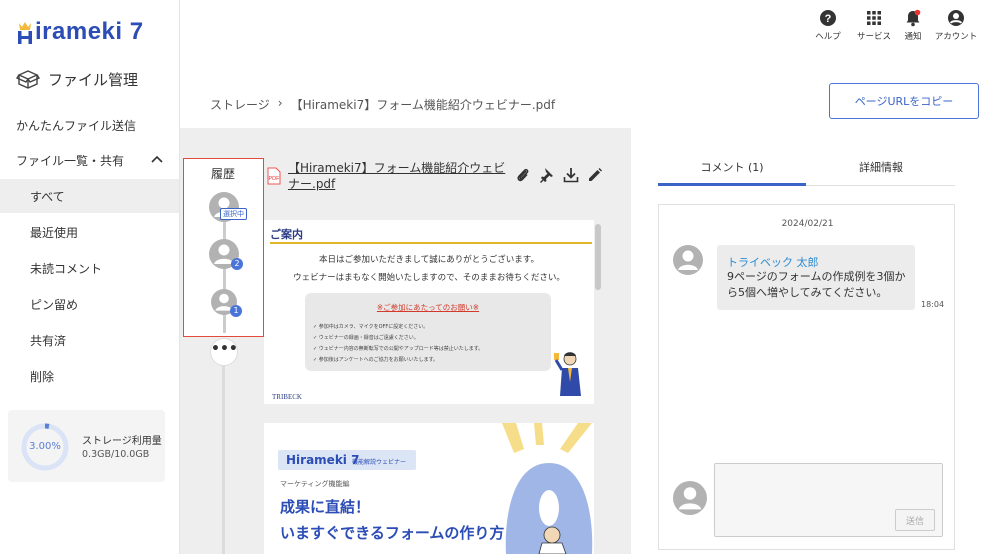  I want to click on cover-illustration, so click(547, 488).